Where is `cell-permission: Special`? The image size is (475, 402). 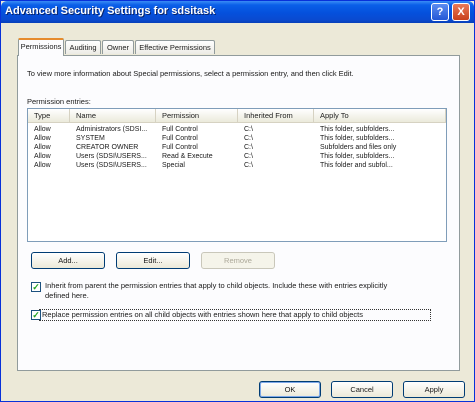 cell-permission: Special is located at coordinates (173, 165).